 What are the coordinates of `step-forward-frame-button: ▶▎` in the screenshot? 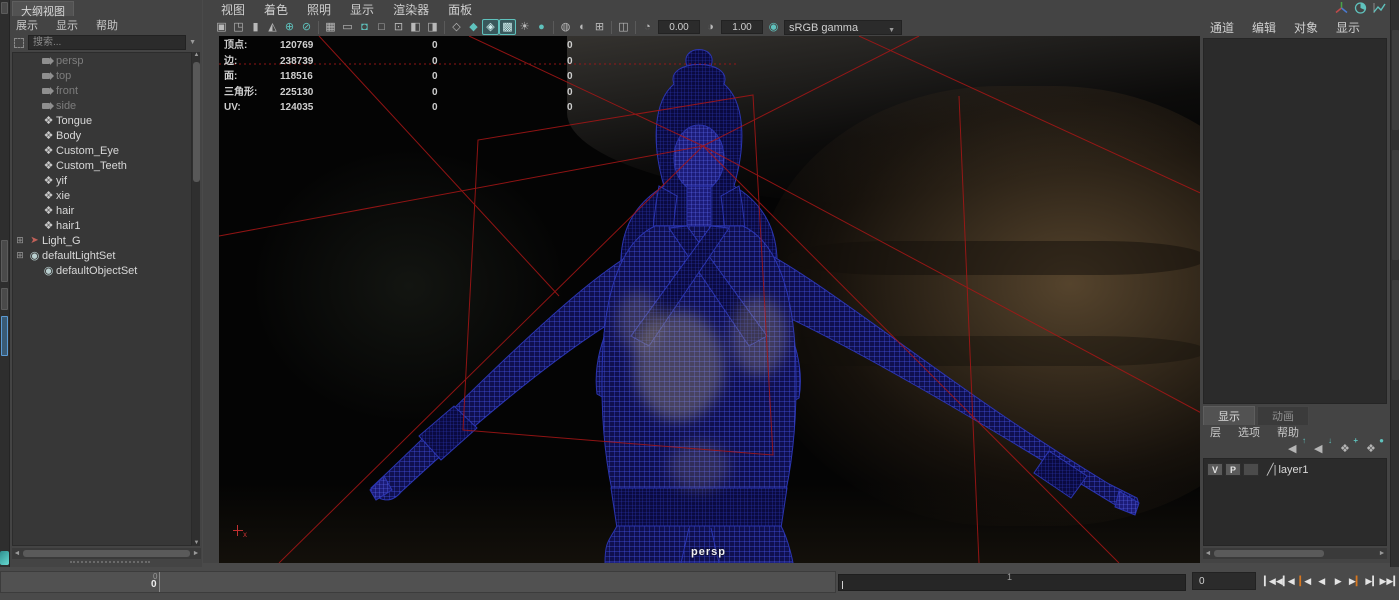 It's located at (1371, 581).